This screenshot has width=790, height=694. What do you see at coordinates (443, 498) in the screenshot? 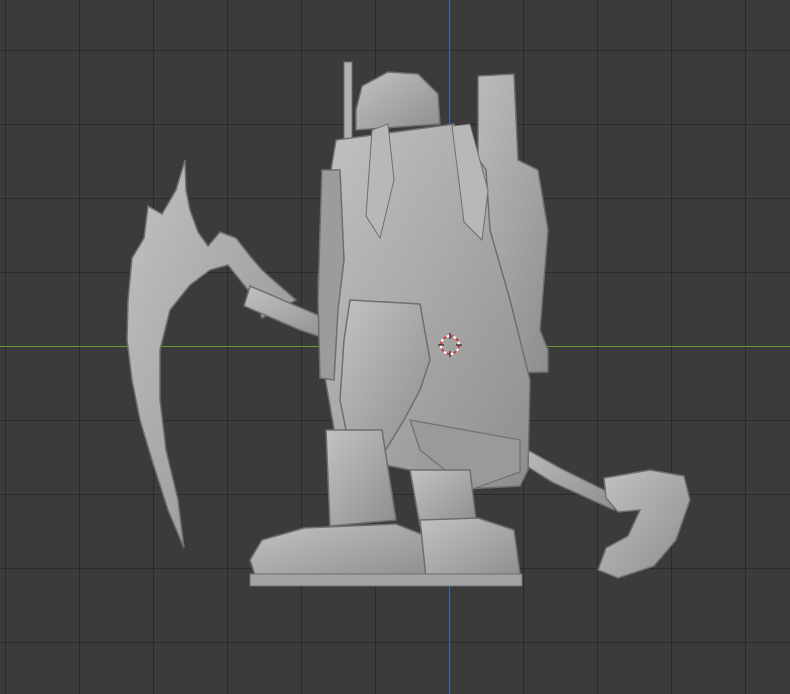
I see `leg-right` at bounding box center [443, 498].